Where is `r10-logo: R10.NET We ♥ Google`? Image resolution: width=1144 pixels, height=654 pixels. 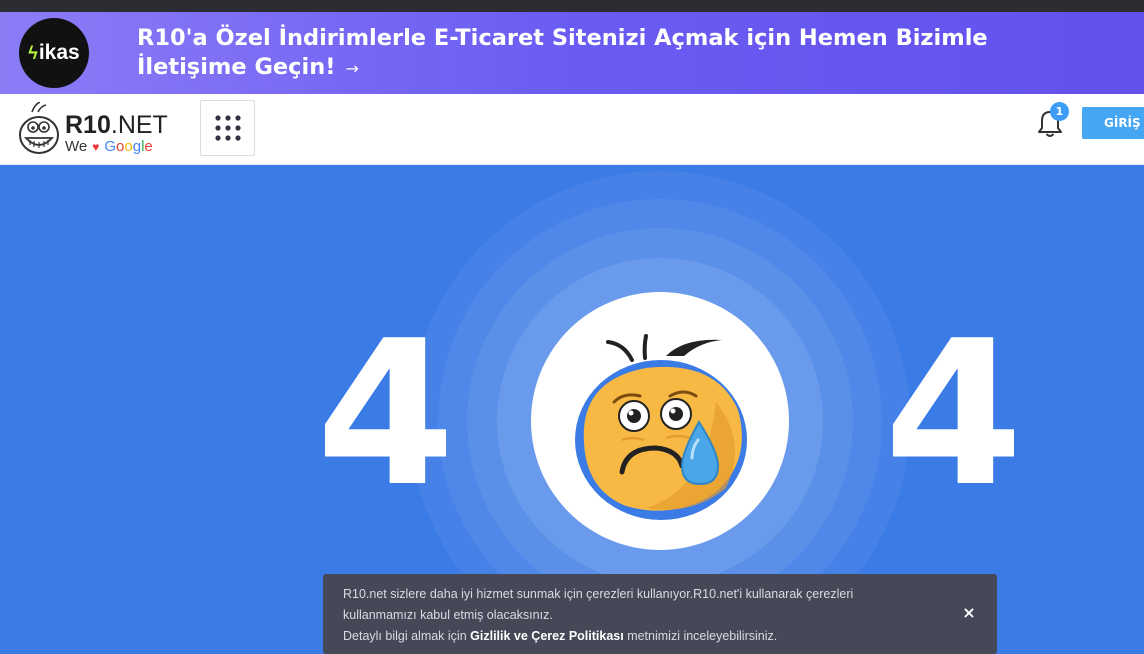
r10-logo: R10.NET We ♥ Google is located at coordinates (98, 130).